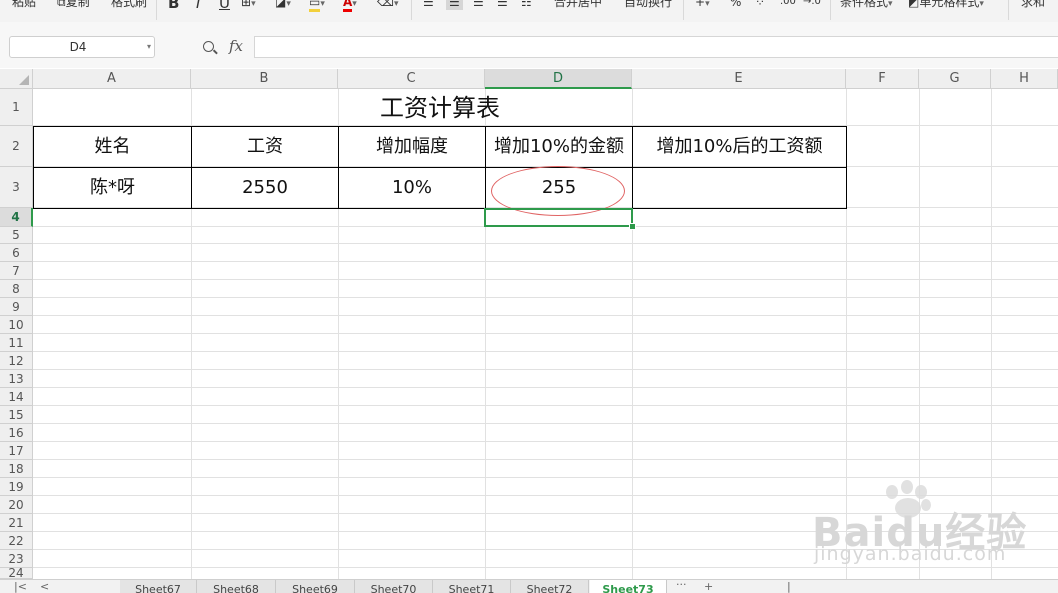 The width and height of the screenshot is (1058, 593). What do you see at coordinates (559, 147) in the screenshot?
I see `header-increase-amount: 增加10%的金额` at bounding box center [559, 147].